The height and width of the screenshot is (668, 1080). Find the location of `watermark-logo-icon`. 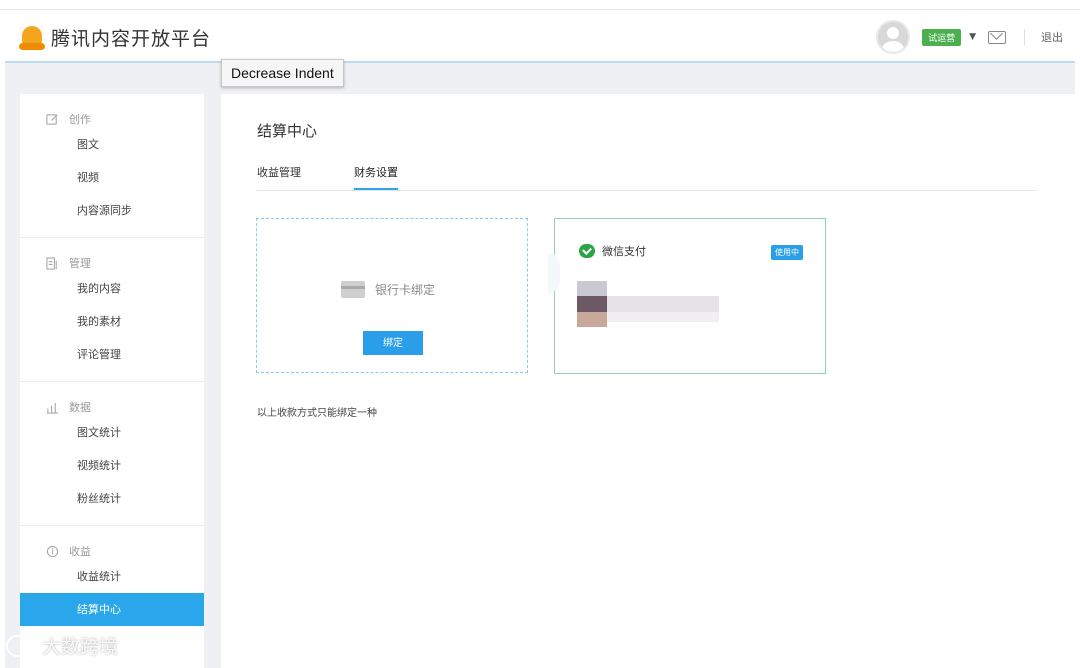

watermark-logo-icon is located at coordinates (22, 645).